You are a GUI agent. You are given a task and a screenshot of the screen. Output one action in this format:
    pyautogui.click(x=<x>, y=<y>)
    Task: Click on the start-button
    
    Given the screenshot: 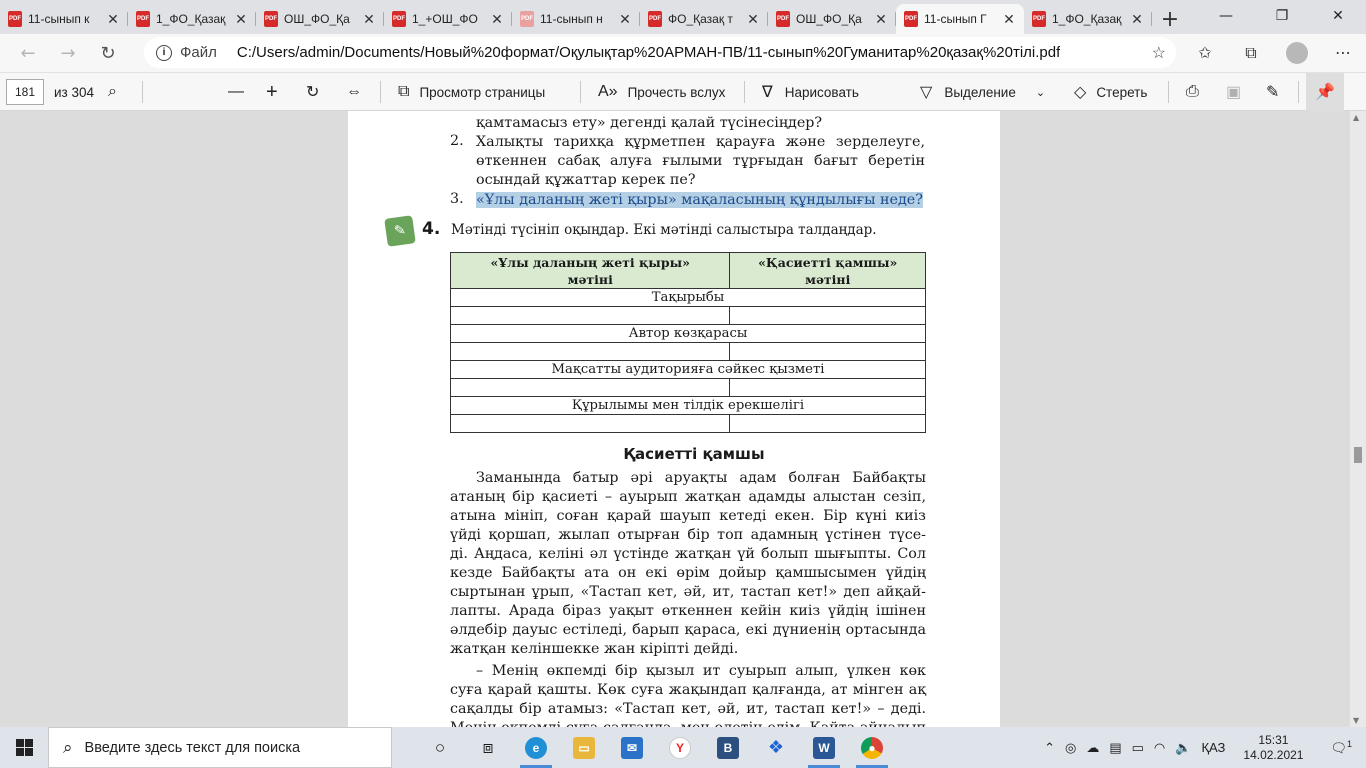 What is the action you would take?
    pyautogui.click(x=24, y=747)
    